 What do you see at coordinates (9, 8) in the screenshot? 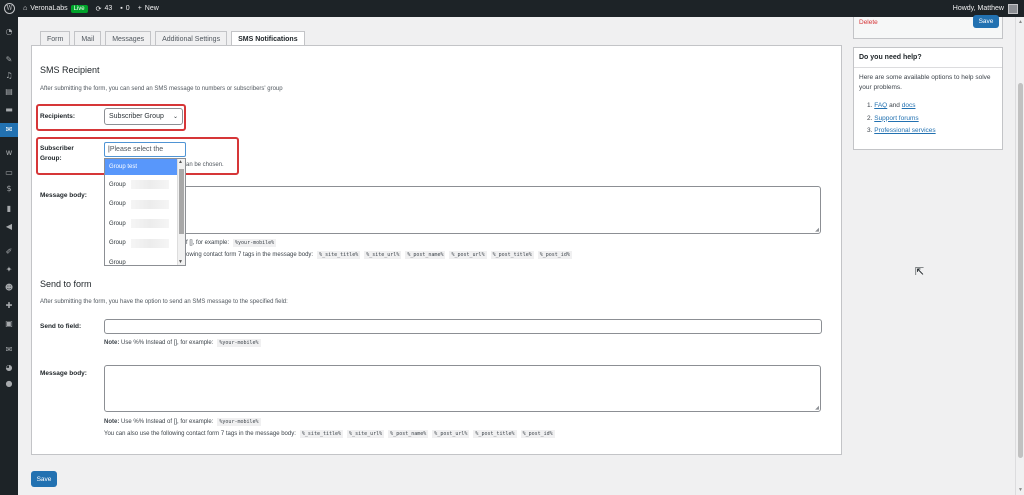
I see `wordpress-logo-icon: W` at bounding box center [9, 8].